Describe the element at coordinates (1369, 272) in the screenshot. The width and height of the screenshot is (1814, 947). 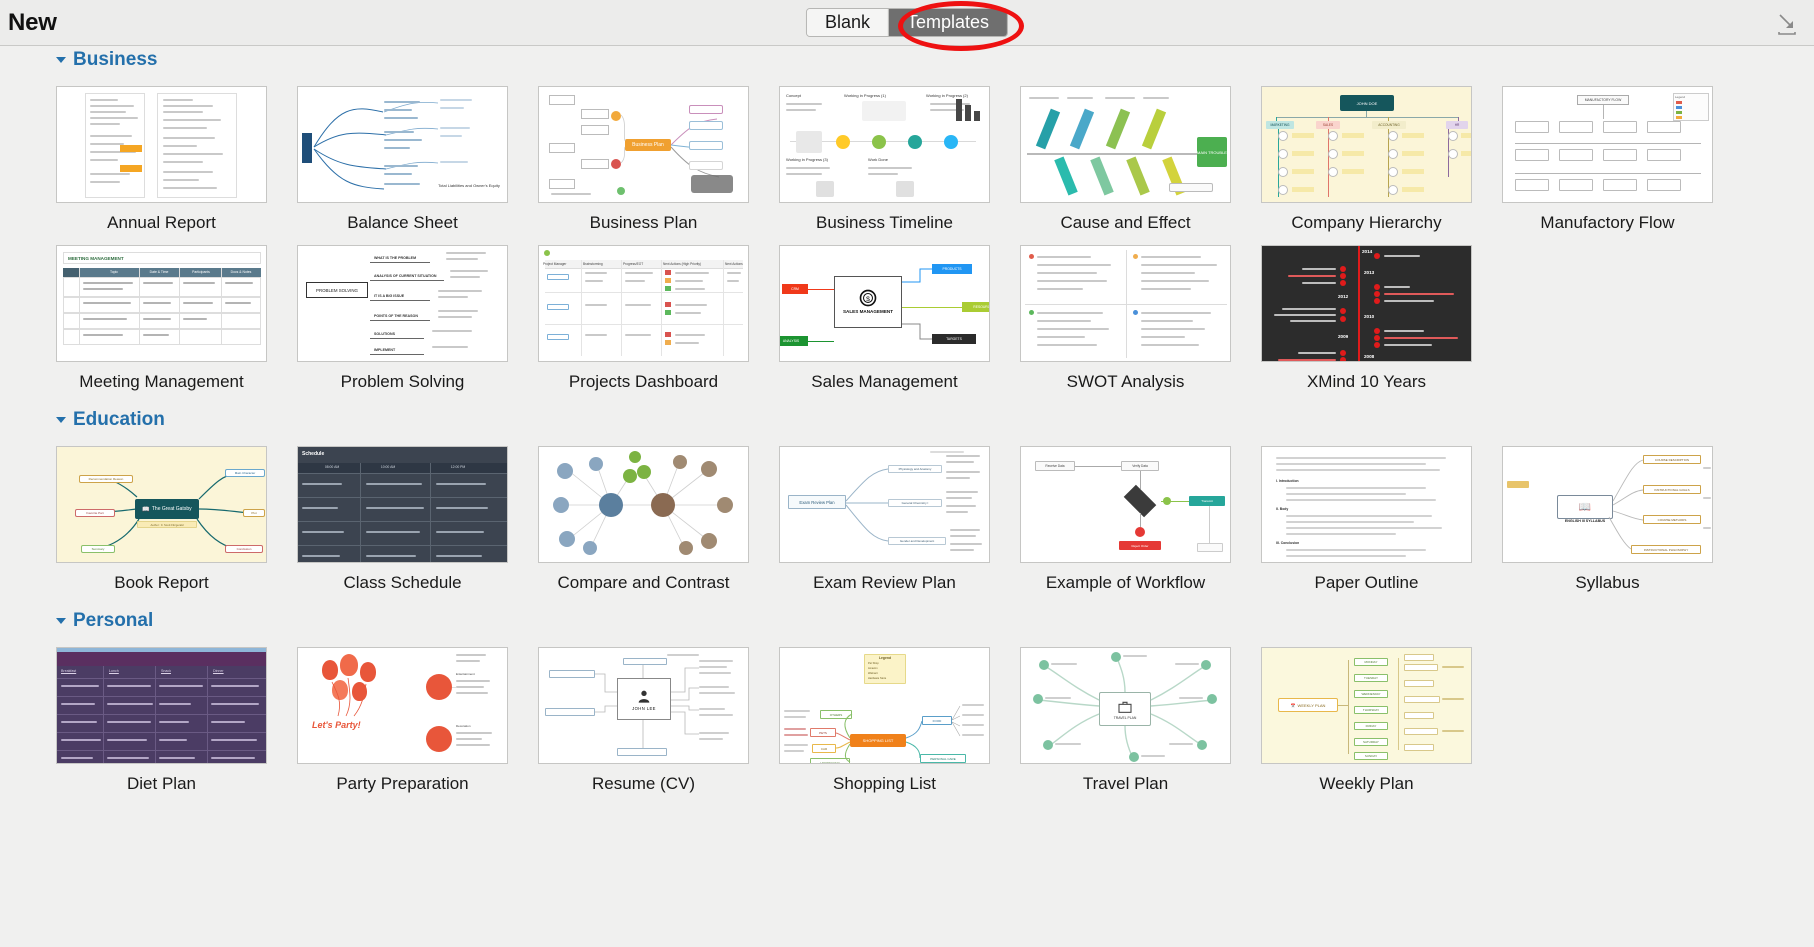
I see `xm-year-1: 2013` at that location.